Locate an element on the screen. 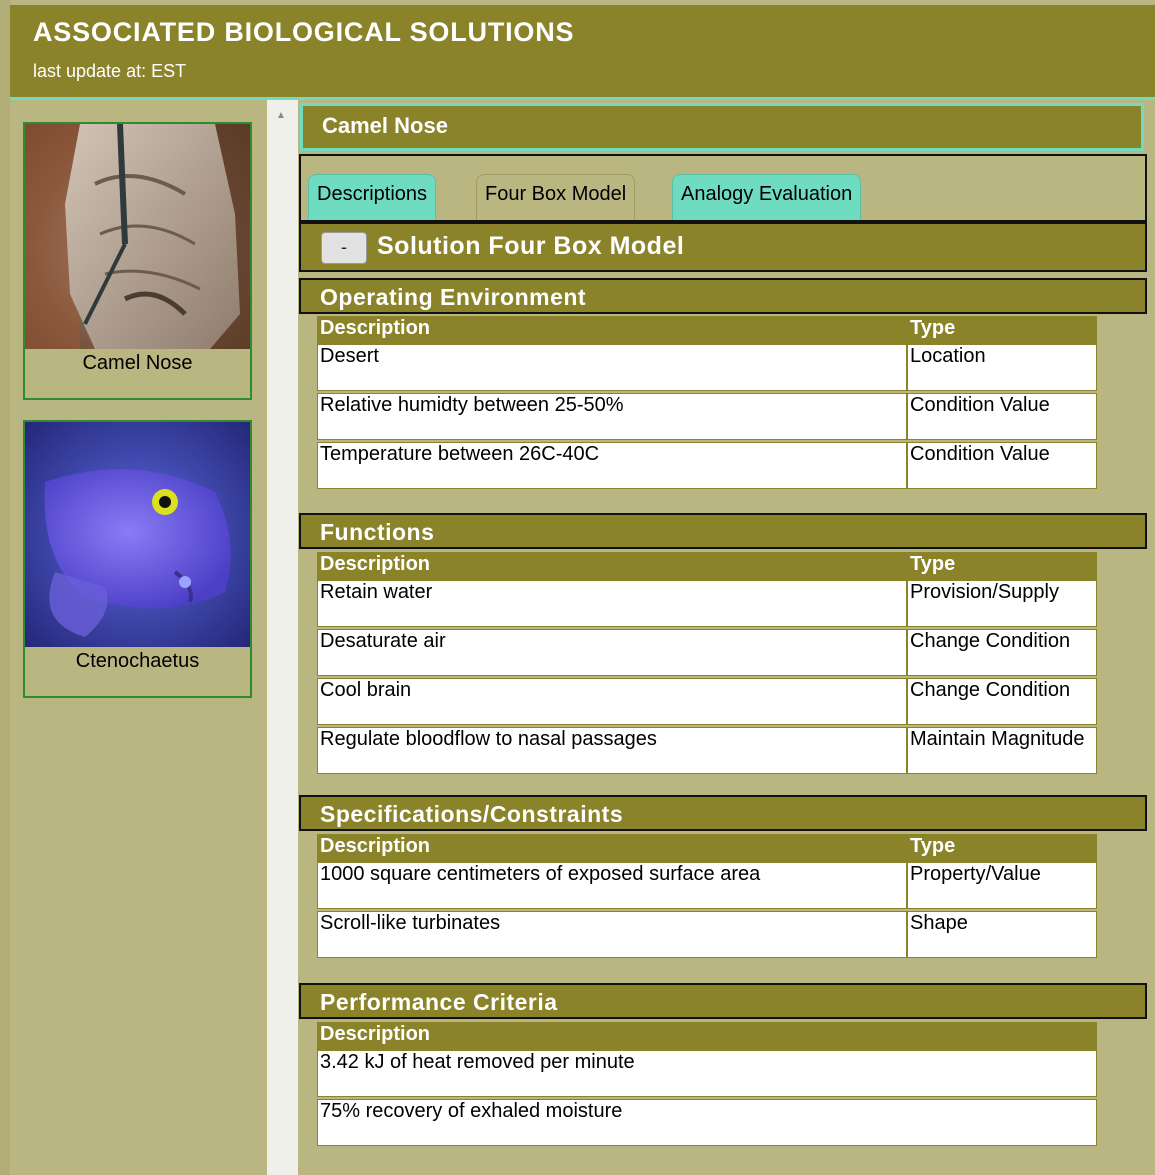  four-box-model-header: - Solution Four Box Model is located at coordinates (723, 247).